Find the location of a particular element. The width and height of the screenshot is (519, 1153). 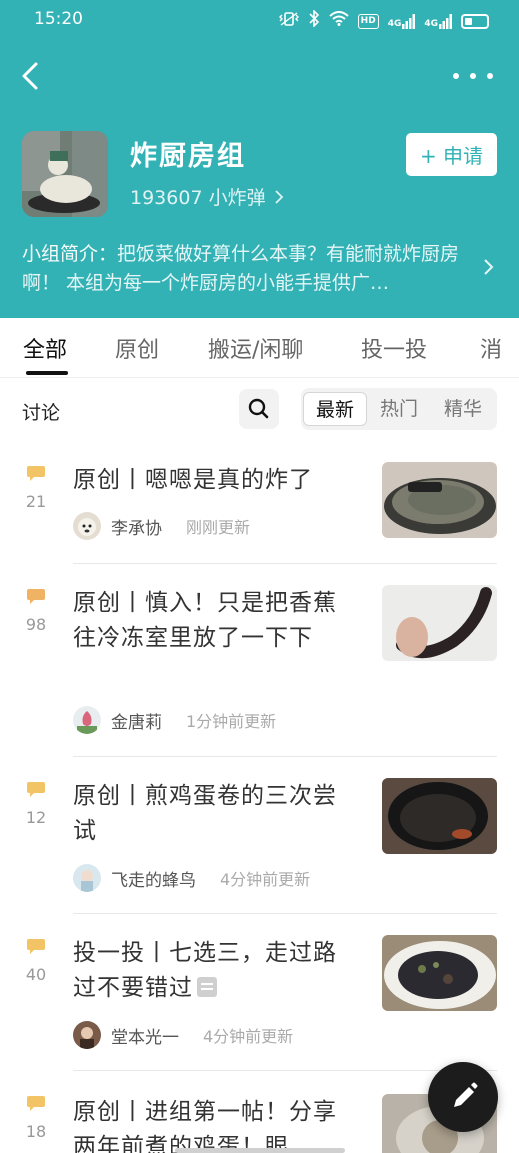

group-name: 炸厨房组 is located at coordinates (188, 156).